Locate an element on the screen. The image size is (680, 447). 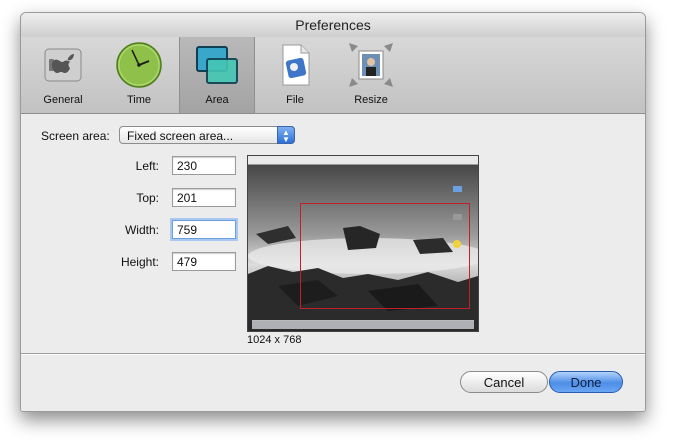
toolbar-label-resize: Resize is located at coordinates (371, 100).